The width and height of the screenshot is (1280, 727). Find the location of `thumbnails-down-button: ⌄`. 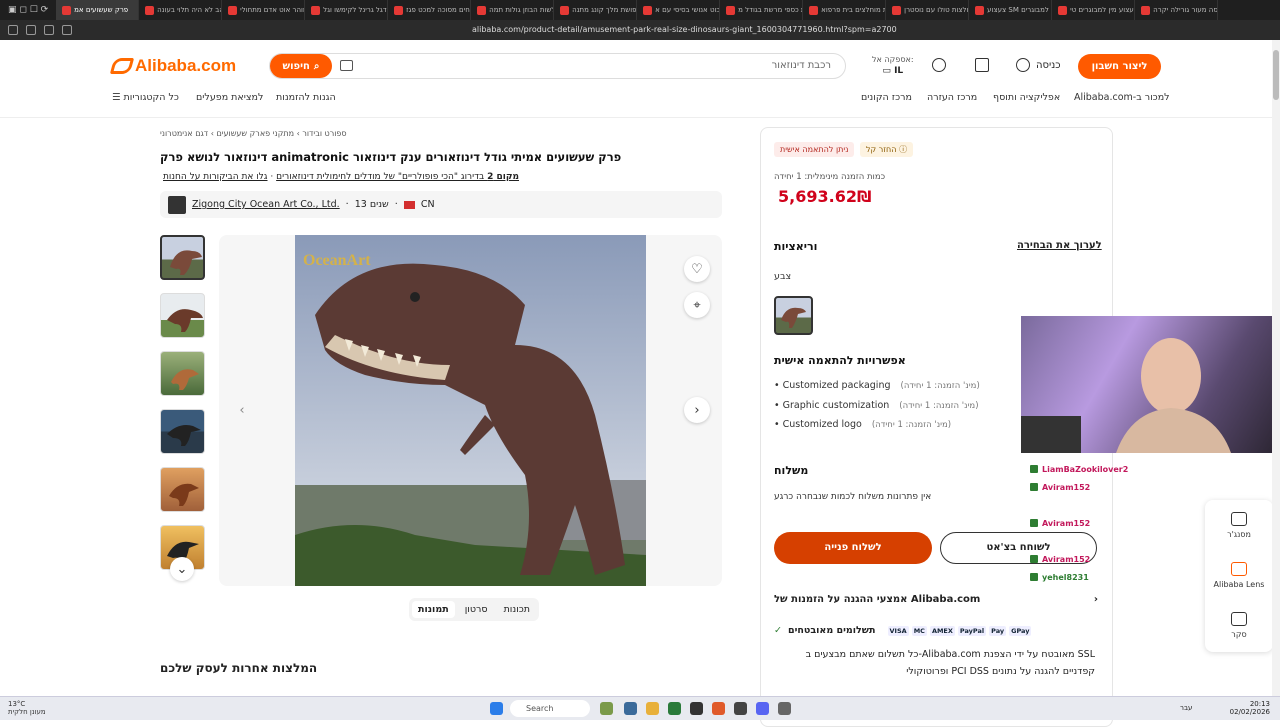

thumbnails-down-button: ⌄ is located at coordinates (182, 569).